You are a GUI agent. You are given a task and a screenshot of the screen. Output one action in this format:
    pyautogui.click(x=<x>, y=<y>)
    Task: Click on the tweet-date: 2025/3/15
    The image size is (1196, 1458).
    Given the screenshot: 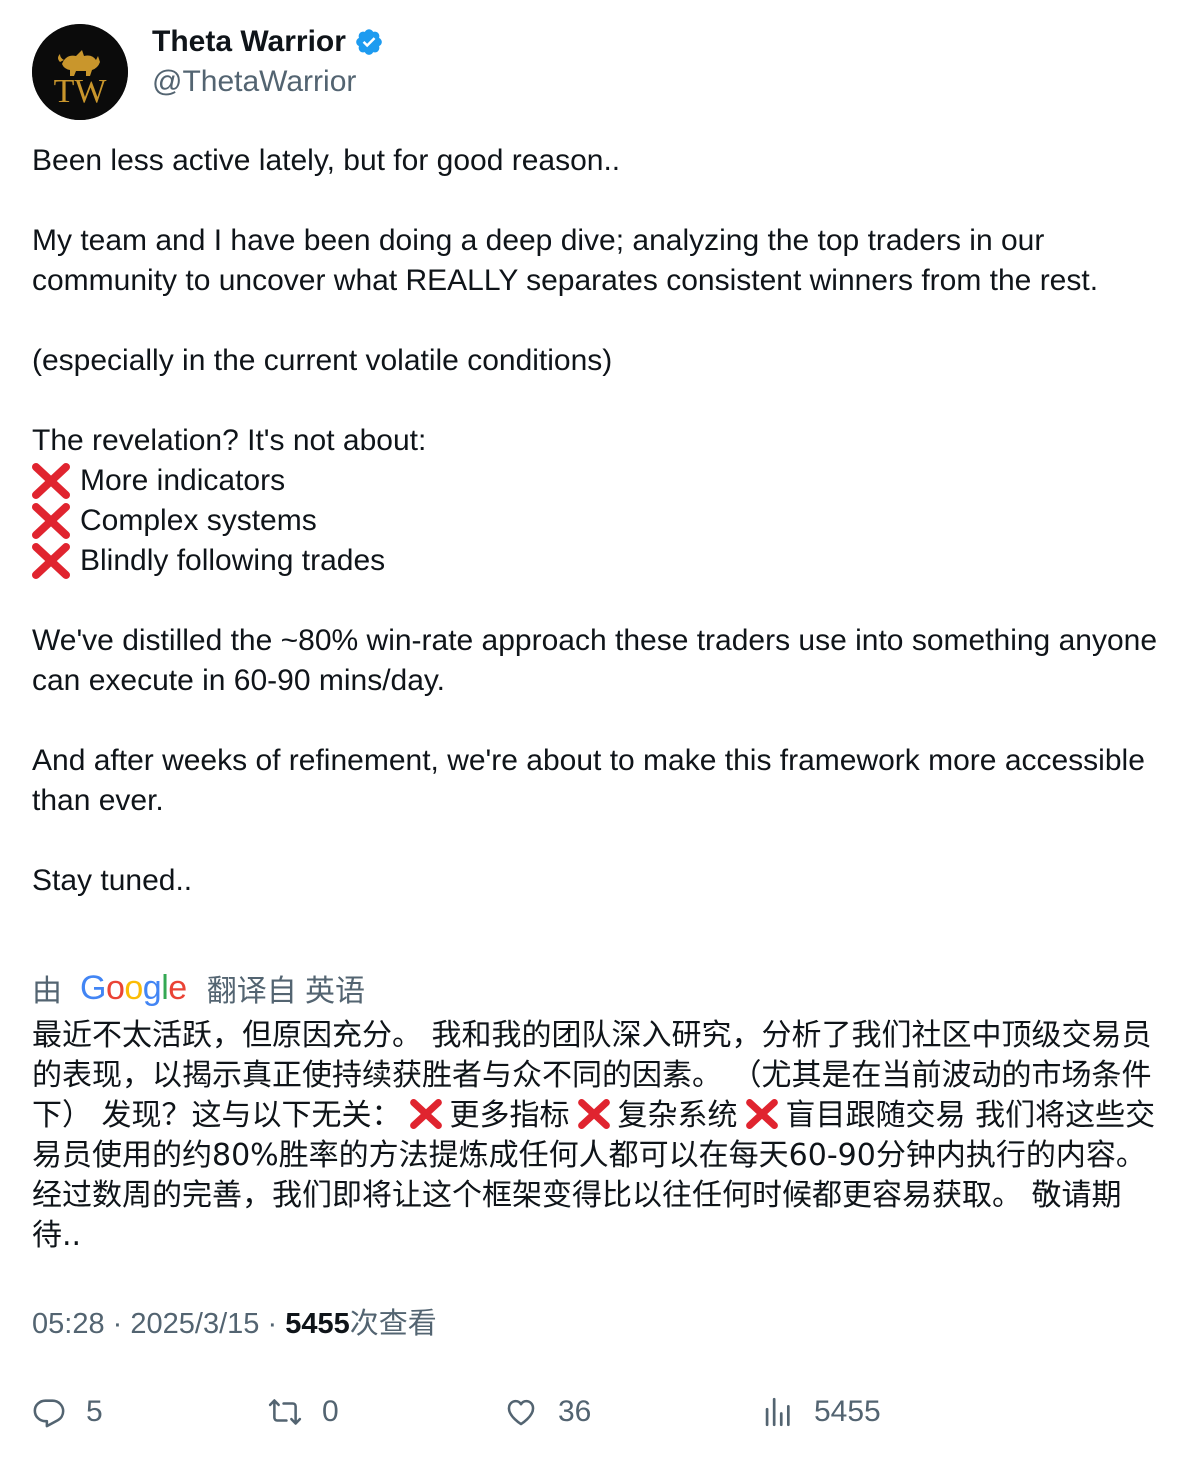 What is the action you would take?
    pyautogui.click(x=194, y=1324)
    